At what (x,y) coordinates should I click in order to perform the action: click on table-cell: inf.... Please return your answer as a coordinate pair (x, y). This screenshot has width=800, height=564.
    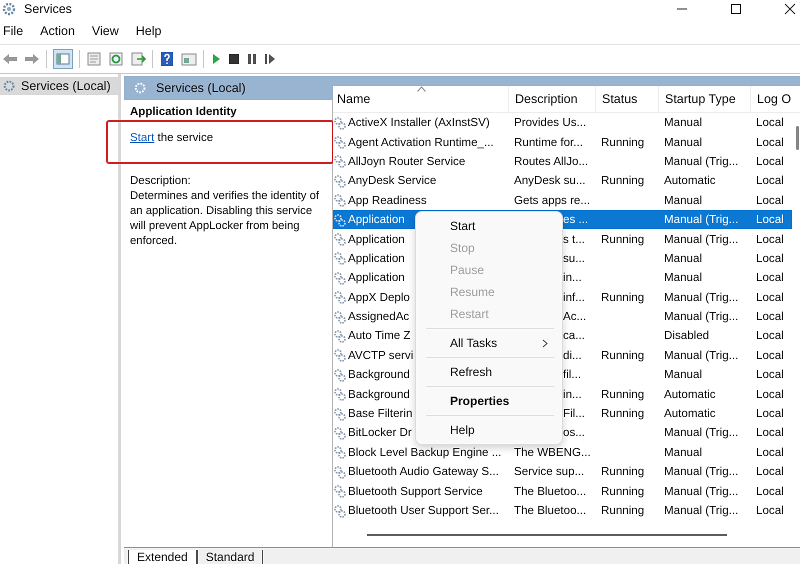
    Looking at the image, I should click on (574, 297).